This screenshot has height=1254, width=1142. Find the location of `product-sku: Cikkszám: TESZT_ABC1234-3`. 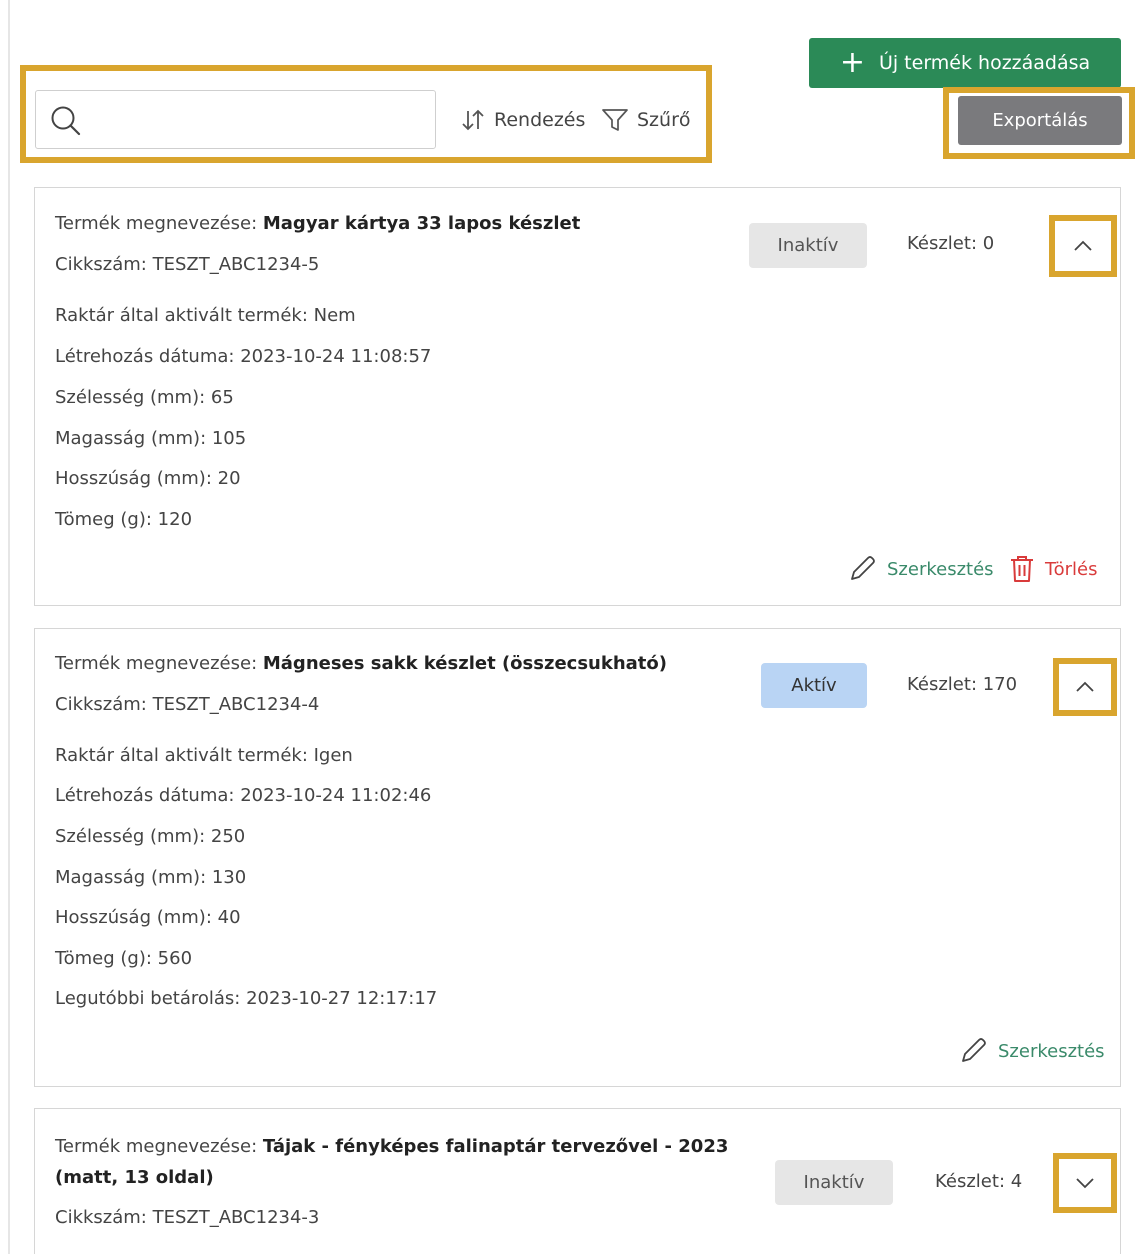

product-sku: Cikkszám: TESZT_ABC1234-3 is located at coordinates (187, 1217).